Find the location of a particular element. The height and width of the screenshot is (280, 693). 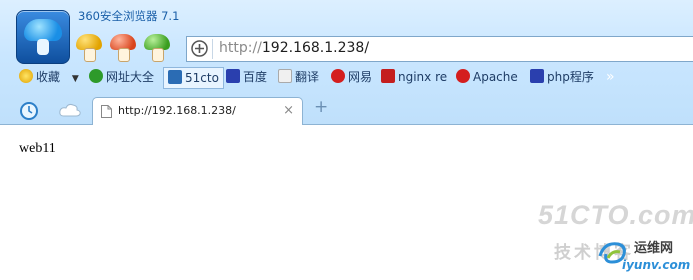

bookmark-item: 网址大全 is located at coordinates (121, 77).